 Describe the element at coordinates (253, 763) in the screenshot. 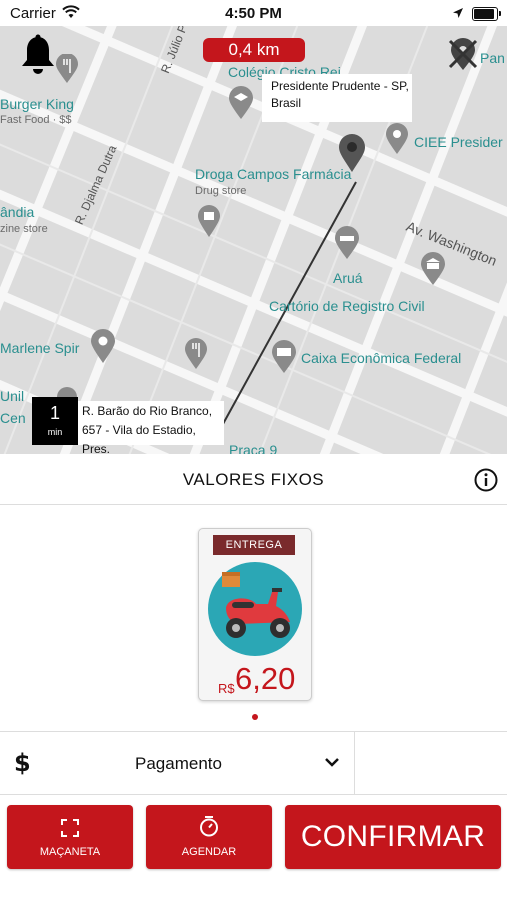

I see `payment-selector: $ Pagamento` at that location.